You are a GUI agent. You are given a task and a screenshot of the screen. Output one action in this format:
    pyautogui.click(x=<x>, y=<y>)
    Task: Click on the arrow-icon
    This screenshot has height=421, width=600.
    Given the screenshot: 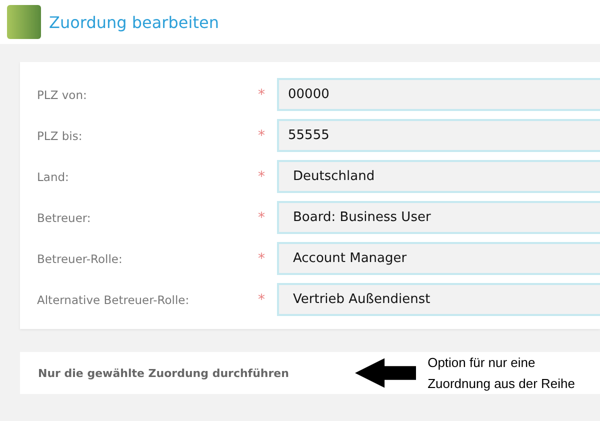 What is the action you would take?
    pyautogui.click(x=385, y=373)
    